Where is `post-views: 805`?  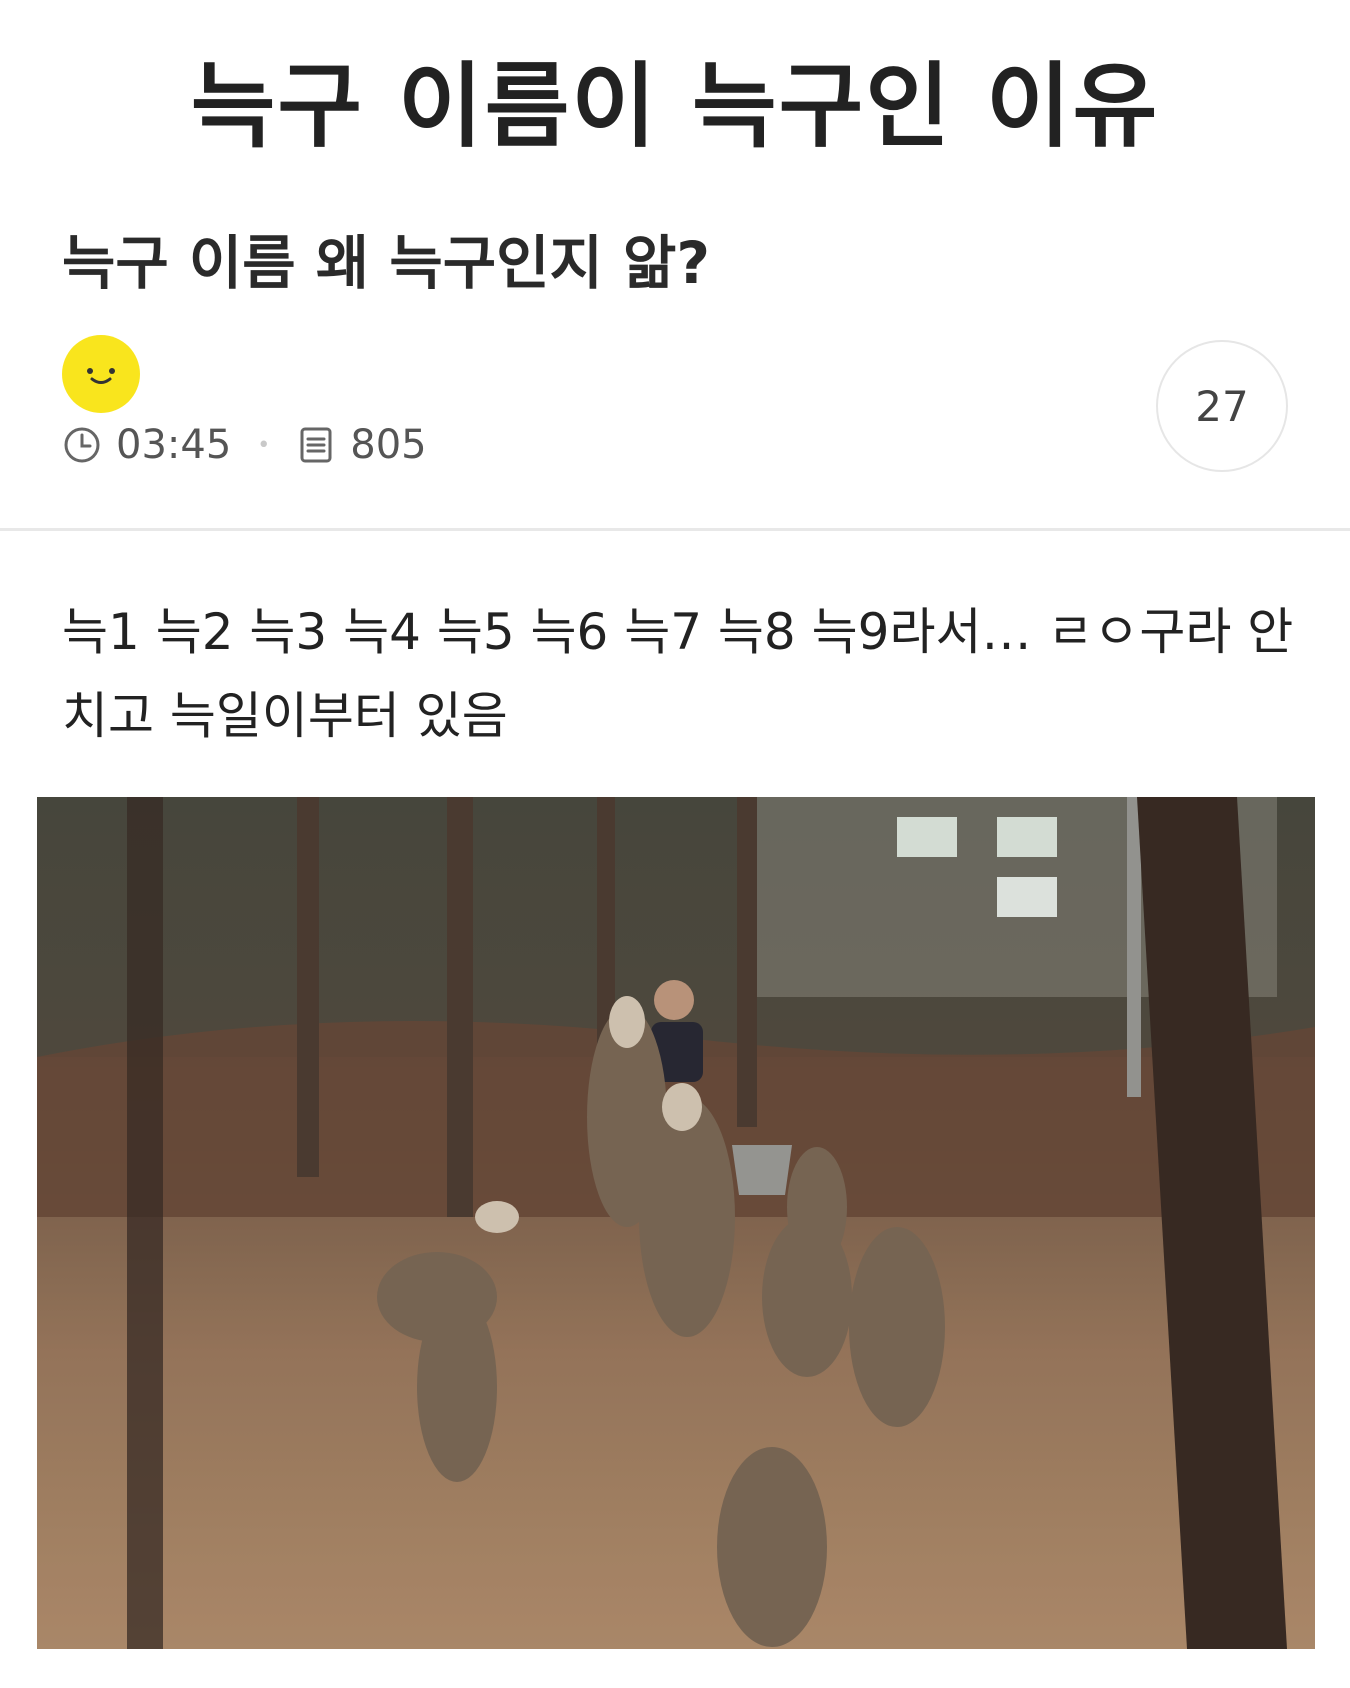 post-views: 805 is located at coordinates (388, 445).